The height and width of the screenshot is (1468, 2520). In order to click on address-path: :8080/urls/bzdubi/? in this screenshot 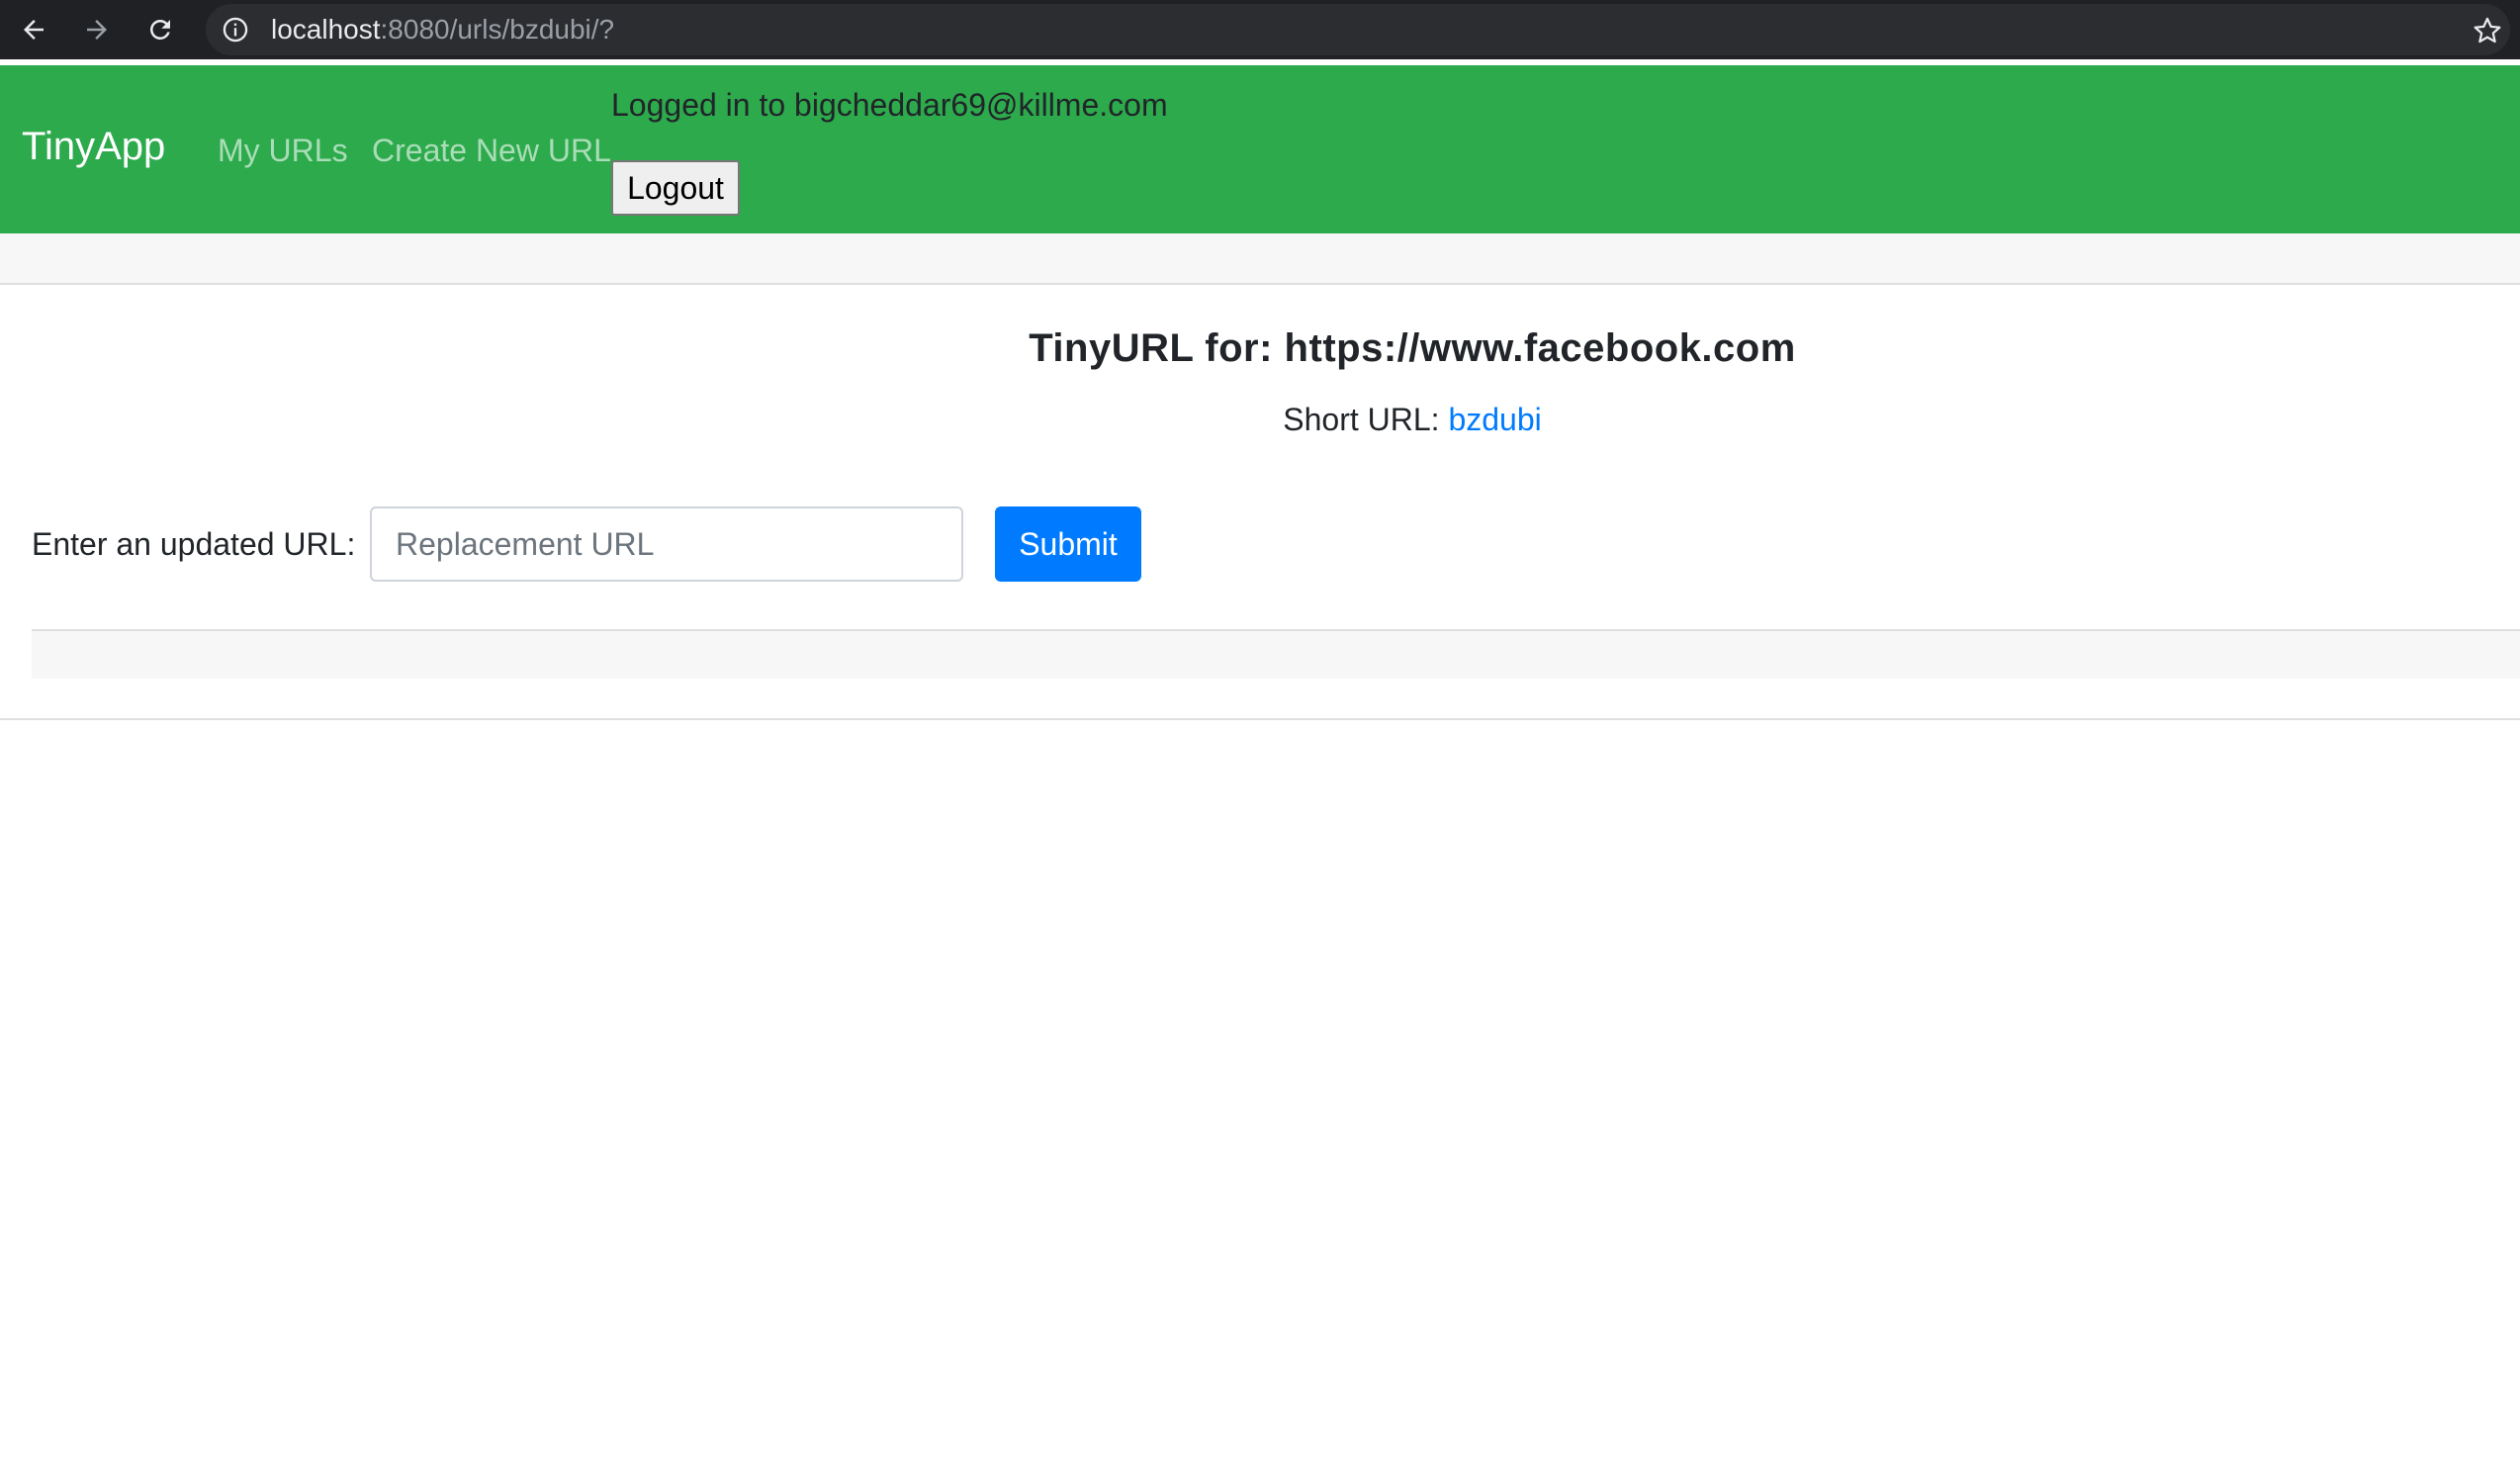, I will do `click(497, 29)`.